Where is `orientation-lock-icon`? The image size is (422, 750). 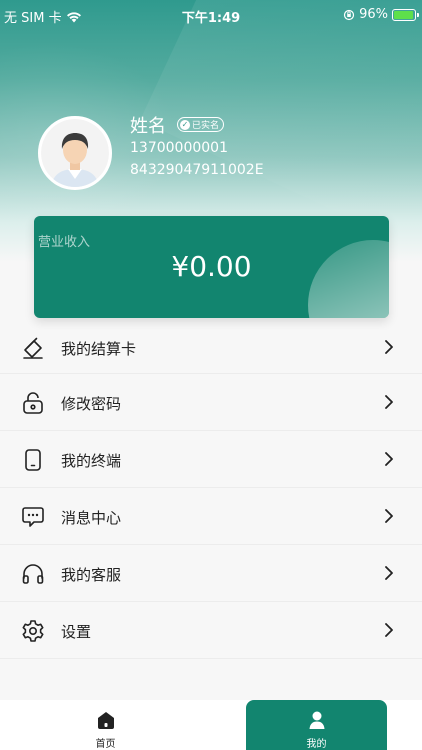 orientation-lock-icon is located at coordinates (349, 14).